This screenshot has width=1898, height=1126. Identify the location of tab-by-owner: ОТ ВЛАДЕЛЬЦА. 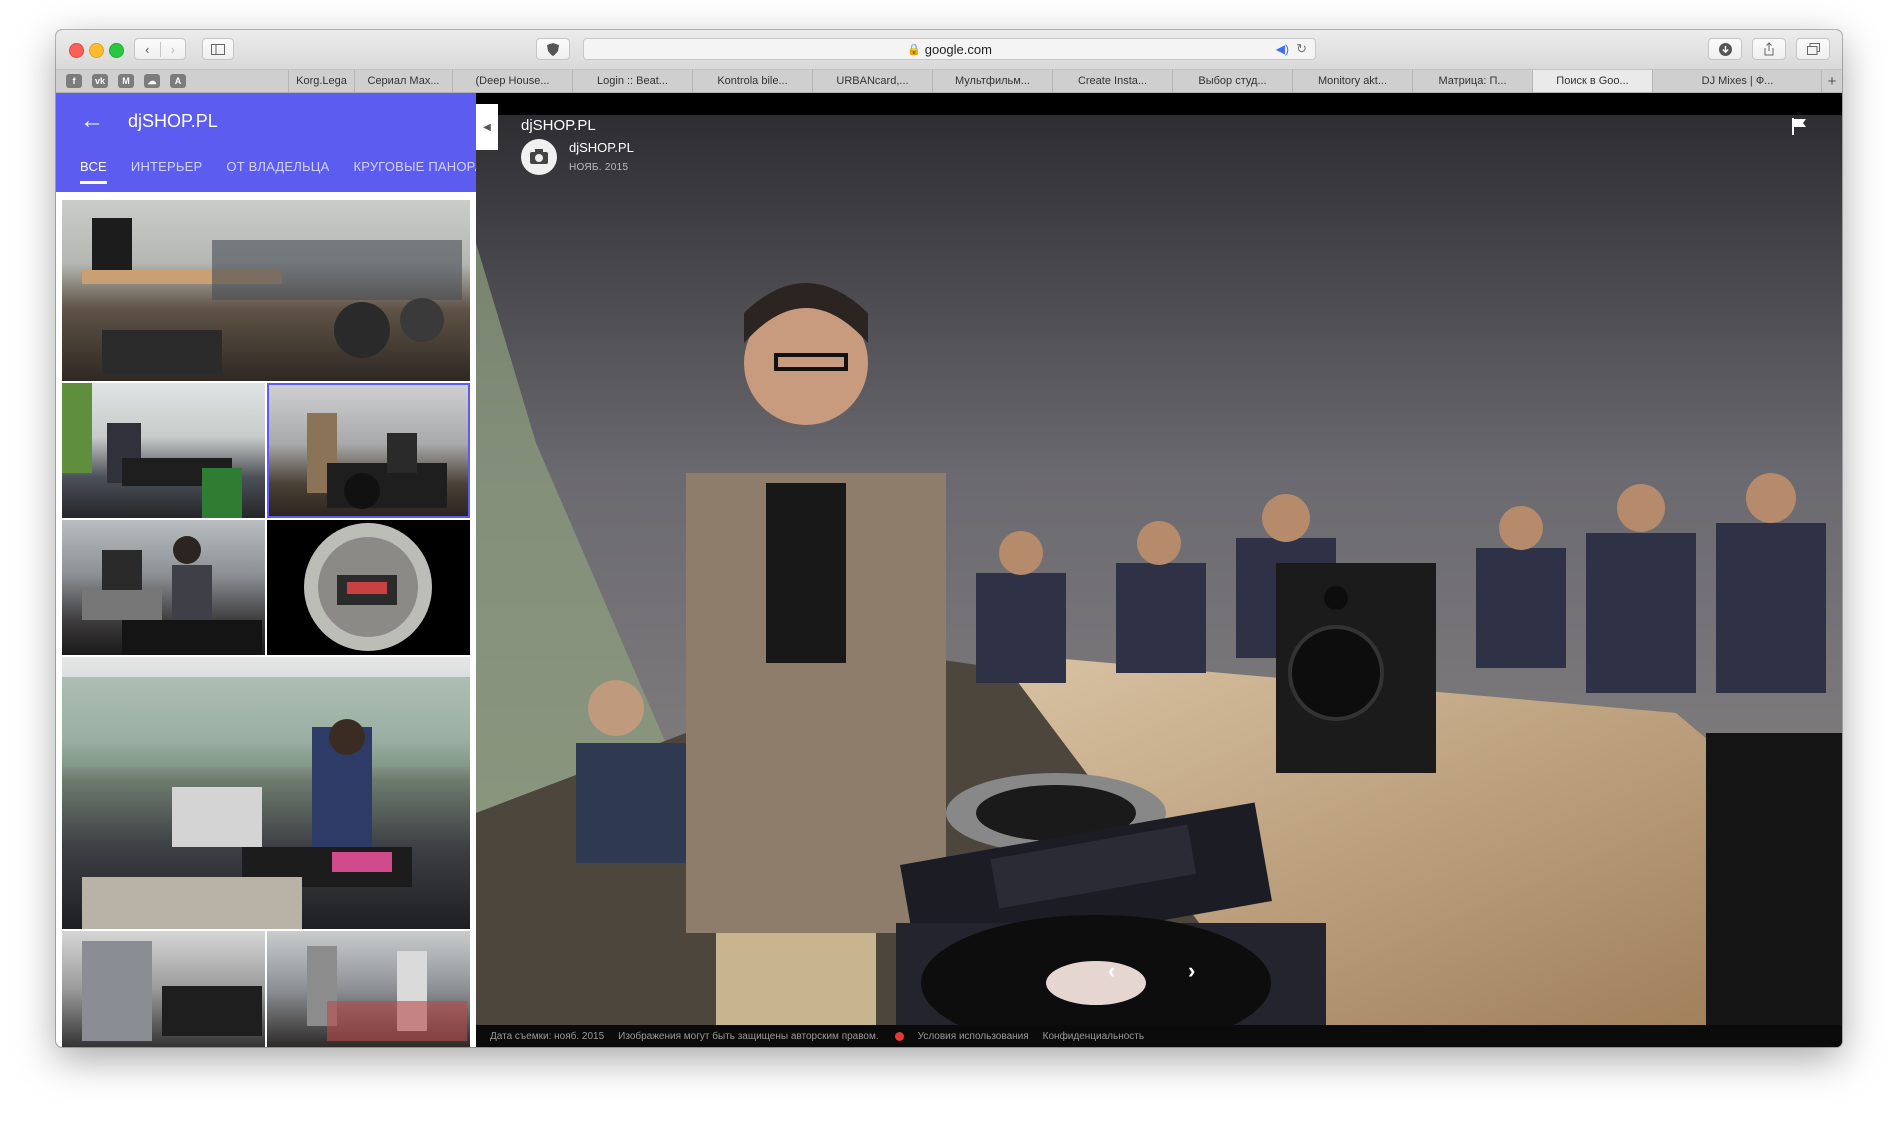
(277, 170).